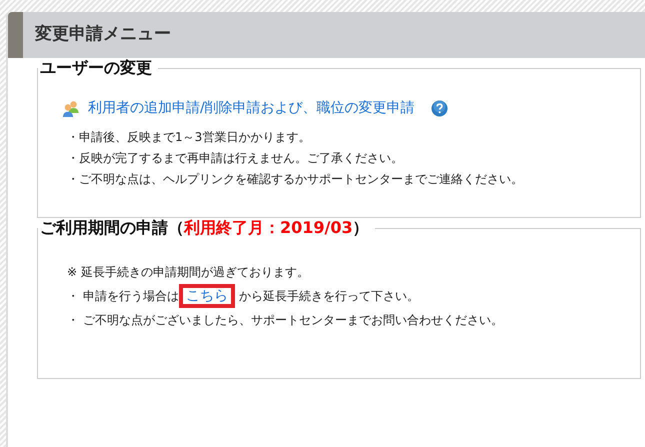 The image size is (645, 447). What do you see at coordinates (285, 320) in the screenshot?
I see `note-text: ・ ご不明な点がございましたら、サポートセンターまでお問い合わせください。` at bounding box center [285, 320].